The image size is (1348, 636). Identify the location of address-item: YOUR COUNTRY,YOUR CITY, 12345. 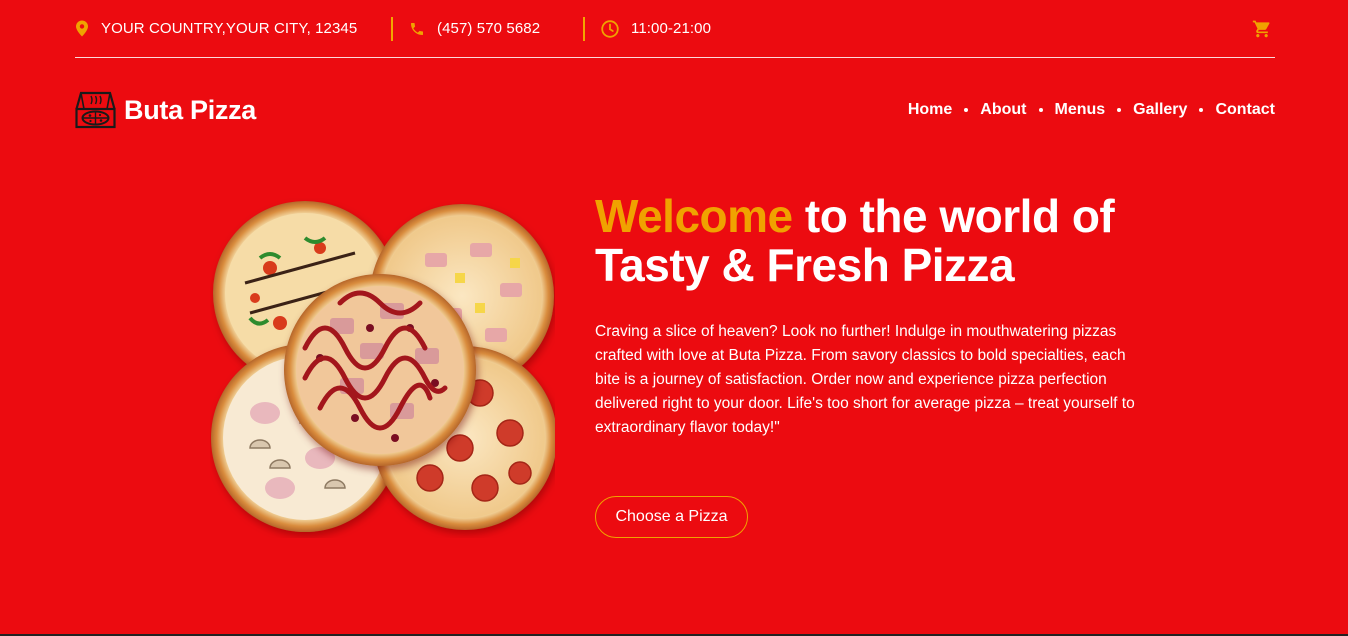
(225, 29).